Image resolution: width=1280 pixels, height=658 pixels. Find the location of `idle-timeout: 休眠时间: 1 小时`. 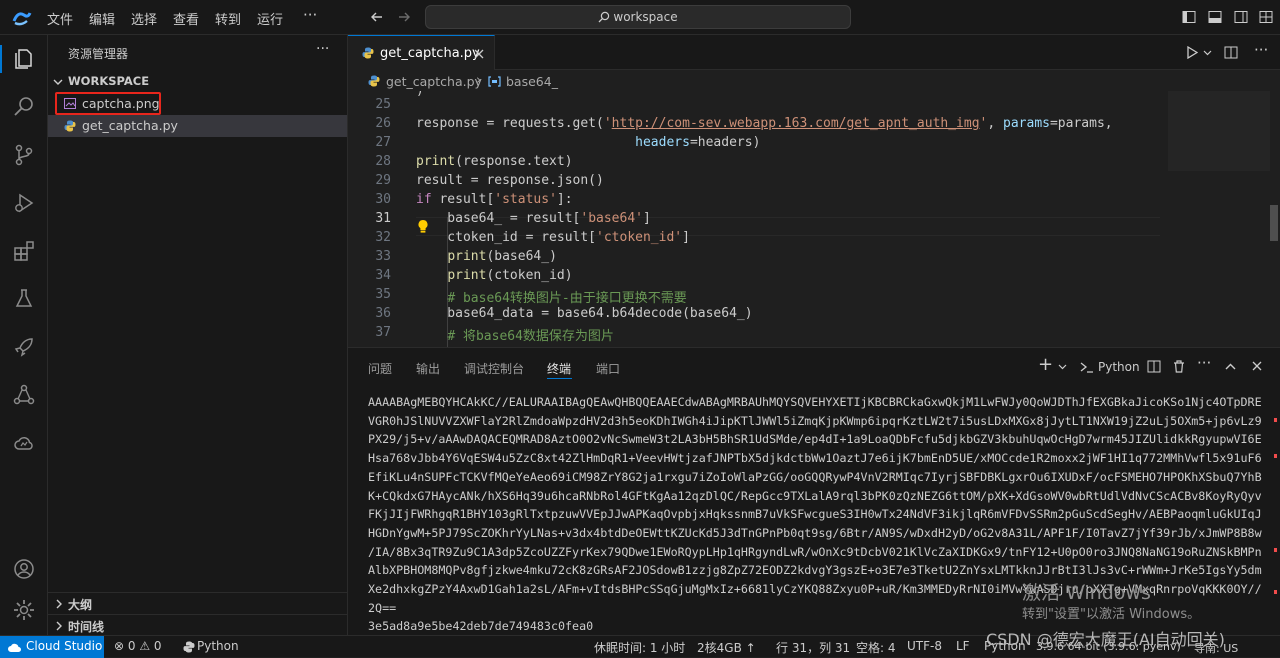

idle-timeout: 休眠时间: 1 小时 is located at coordinates (639, 647).